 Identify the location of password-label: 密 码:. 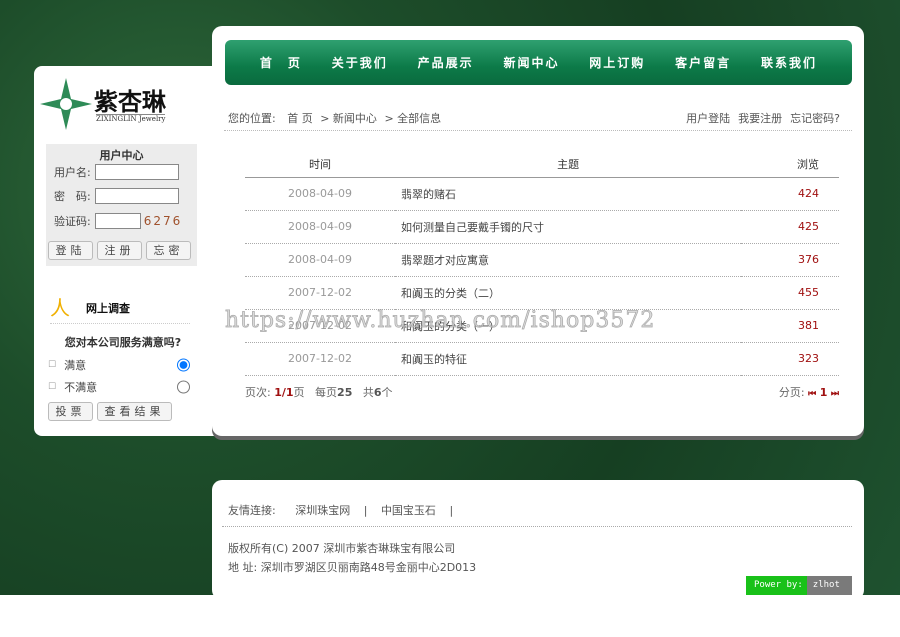
(72, 196).